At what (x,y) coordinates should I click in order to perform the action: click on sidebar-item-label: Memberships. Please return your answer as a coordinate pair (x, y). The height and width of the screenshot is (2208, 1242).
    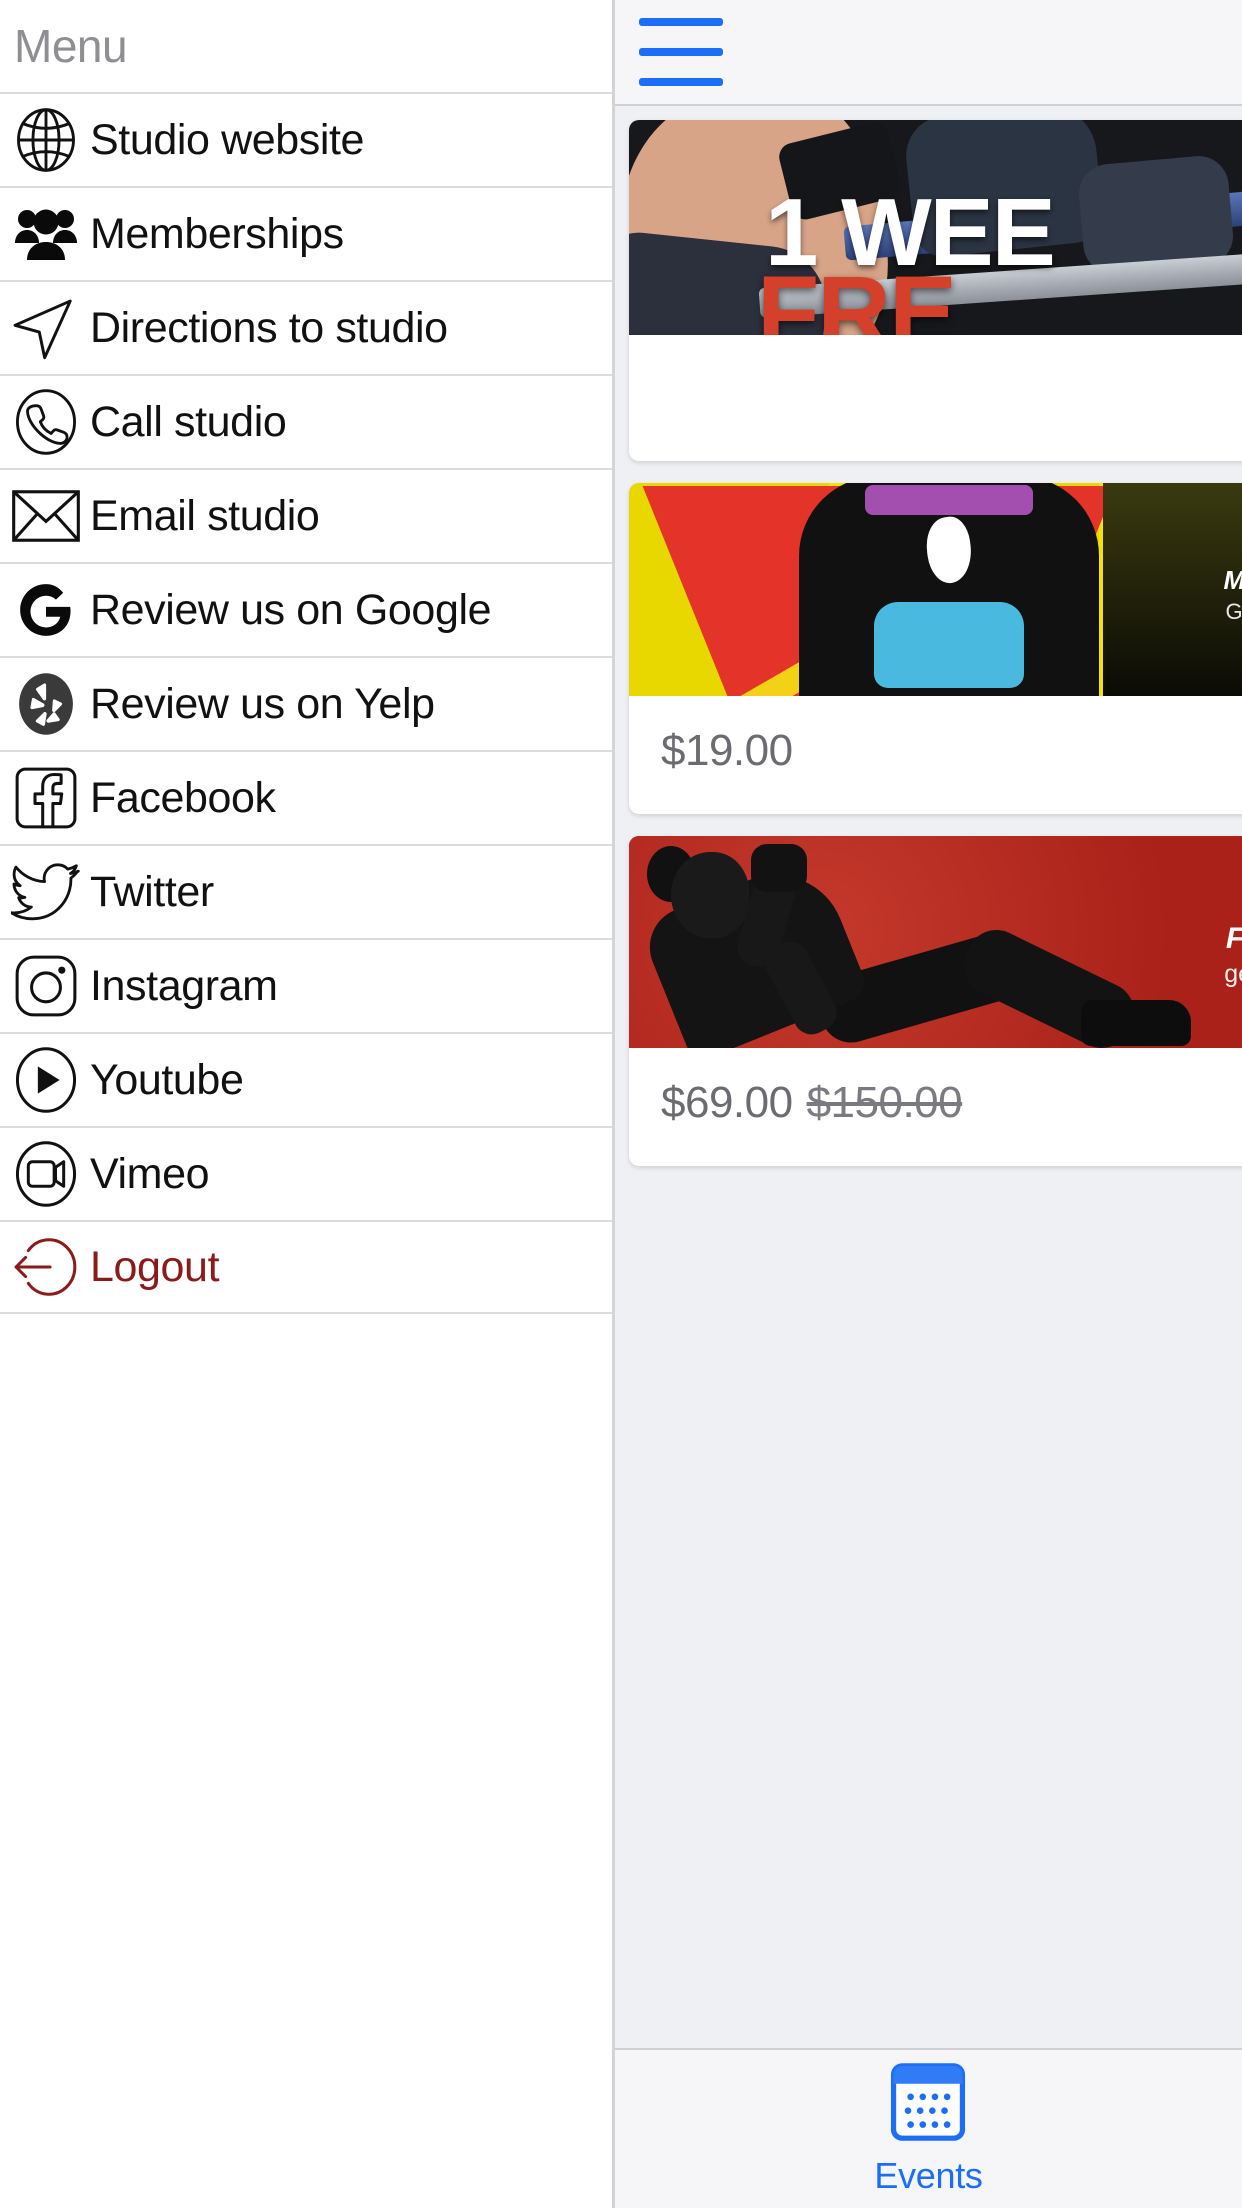
    Looking at the image, I should click on (217, 233).